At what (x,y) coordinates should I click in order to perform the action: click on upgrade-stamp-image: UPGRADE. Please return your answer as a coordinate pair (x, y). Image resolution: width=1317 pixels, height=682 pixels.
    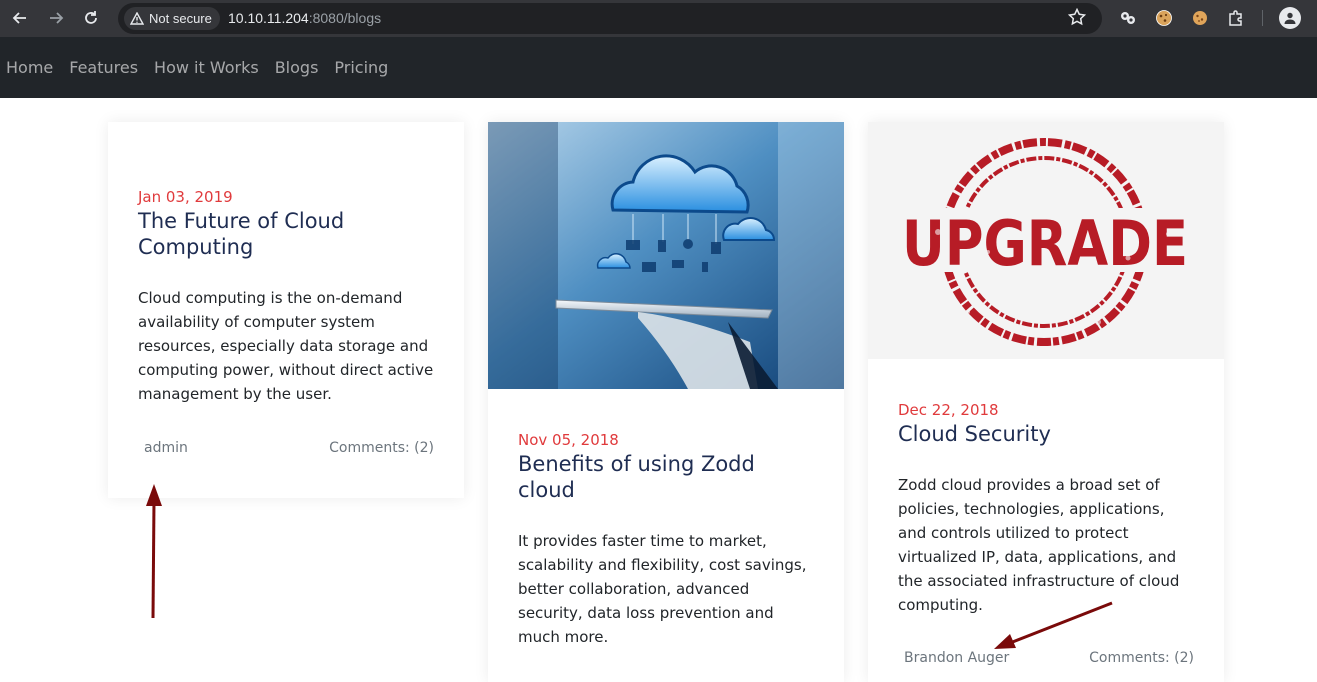
    Looking at the image, I should click on (1046, 240).